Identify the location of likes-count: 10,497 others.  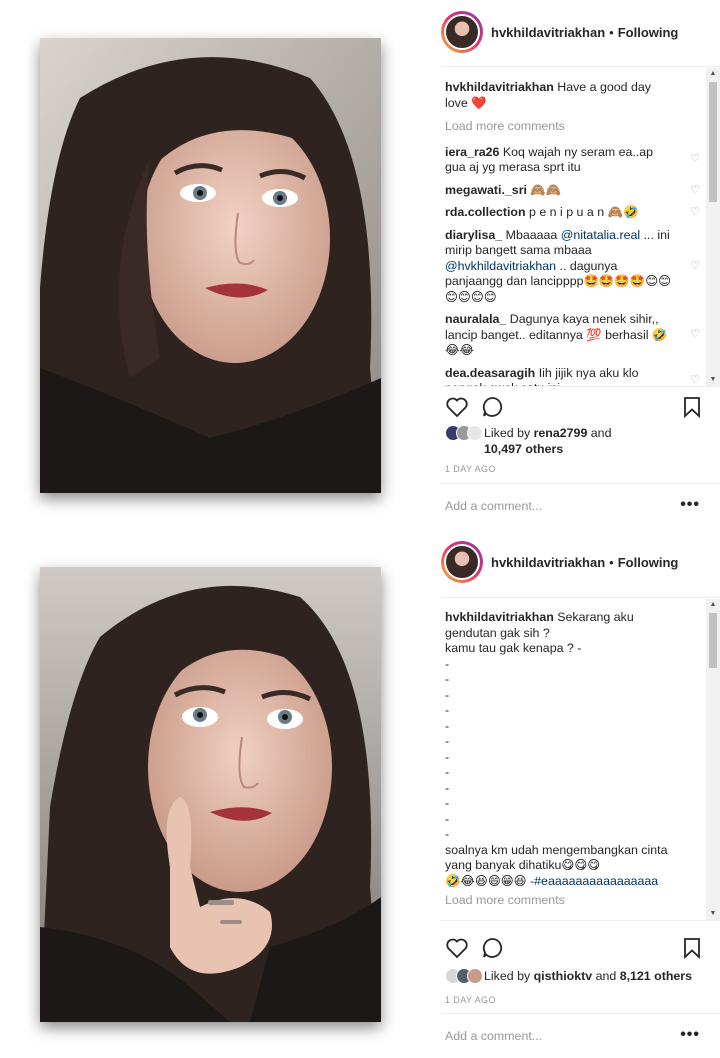
(523, 449).